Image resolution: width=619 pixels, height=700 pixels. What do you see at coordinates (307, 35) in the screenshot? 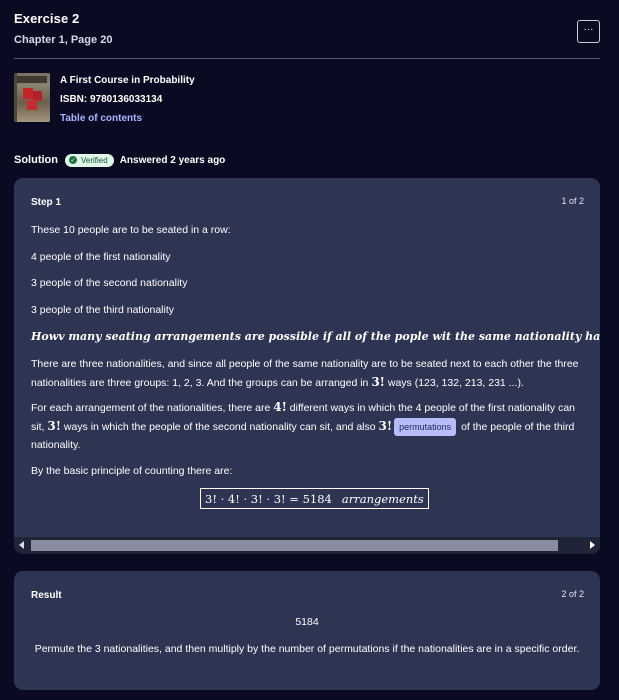
I see `exercise-header: Exercise 2 Chapter 1, Page 20 ···` at bounding box center [307, 35].